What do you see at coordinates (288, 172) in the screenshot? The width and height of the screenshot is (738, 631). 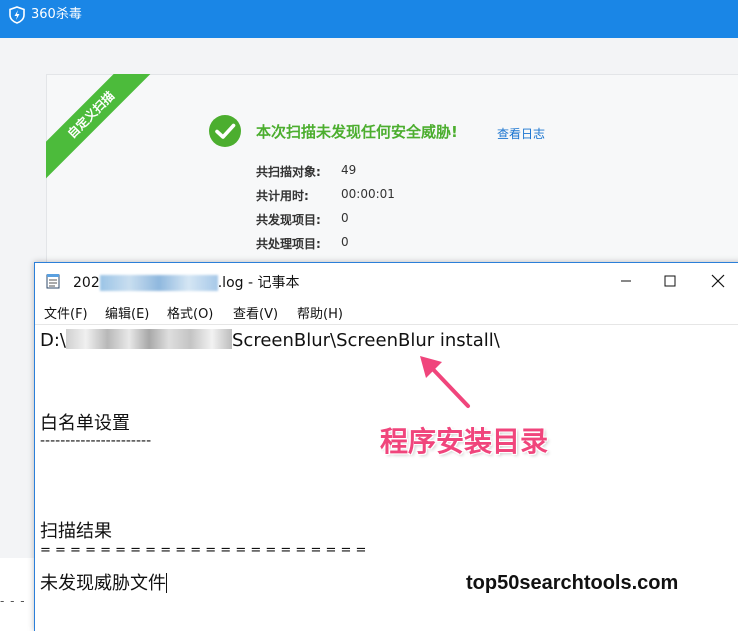 I see `stat-label: 共扫描对象:` at bounding box center [288, 172].